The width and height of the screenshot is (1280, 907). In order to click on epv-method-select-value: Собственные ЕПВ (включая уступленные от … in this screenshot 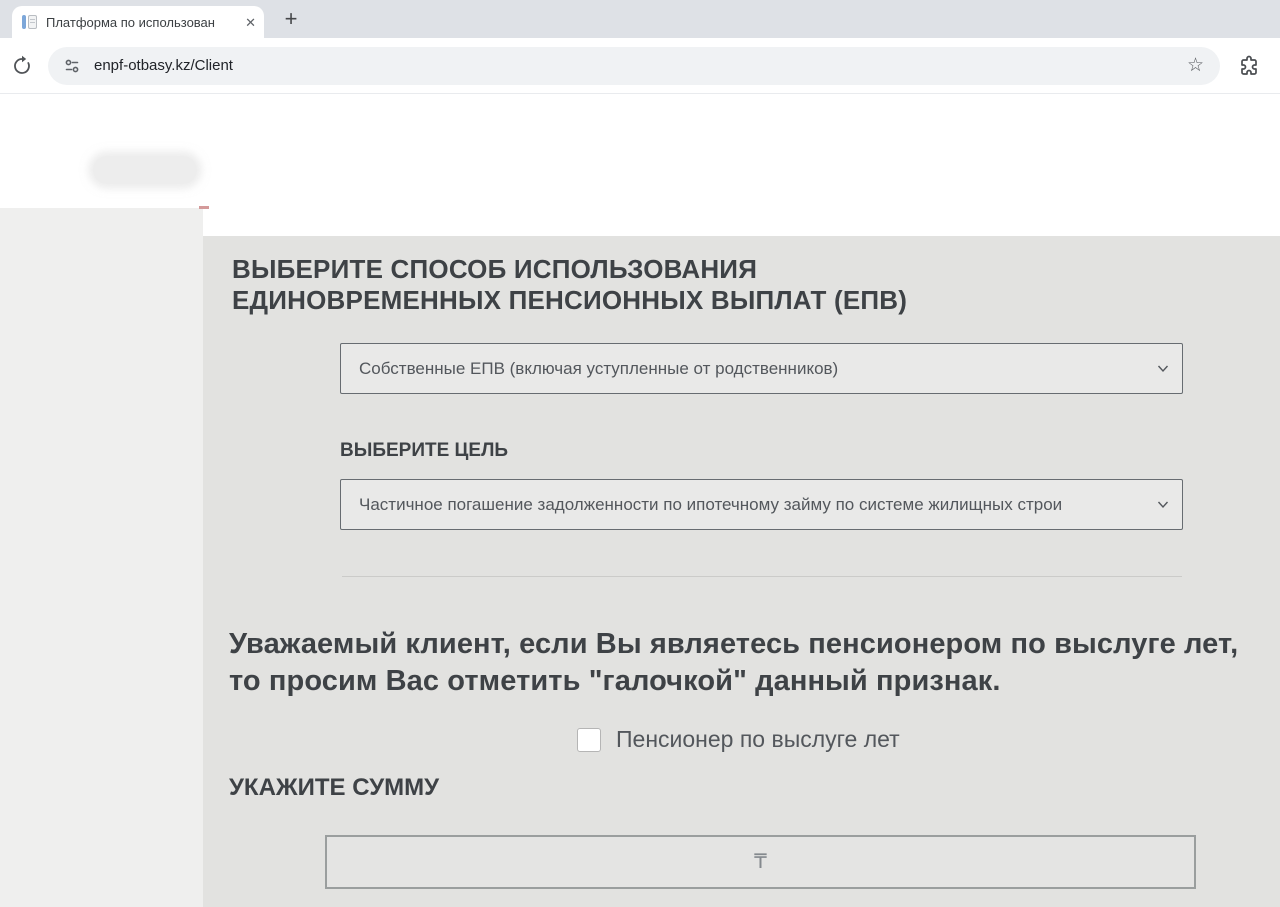, I will do `click(599, 368)`.